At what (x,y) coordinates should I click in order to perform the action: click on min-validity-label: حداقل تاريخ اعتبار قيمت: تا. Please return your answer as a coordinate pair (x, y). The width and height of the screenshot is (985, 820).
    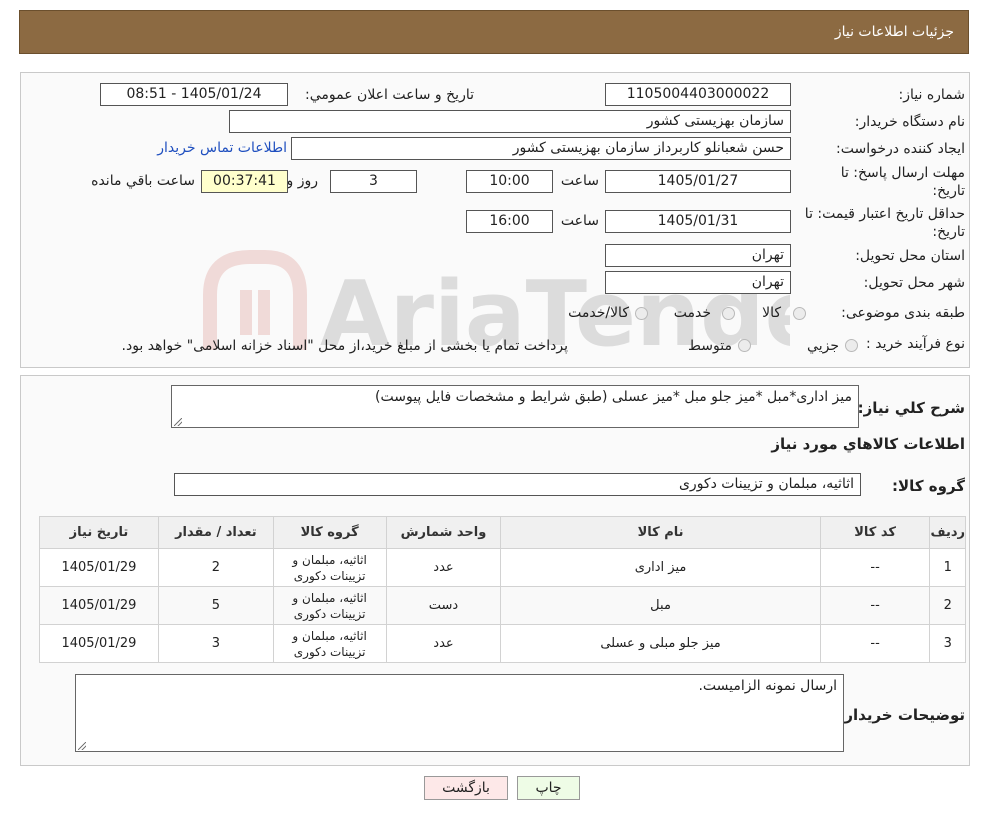
    Looking at the image, I should click on (884, 214).